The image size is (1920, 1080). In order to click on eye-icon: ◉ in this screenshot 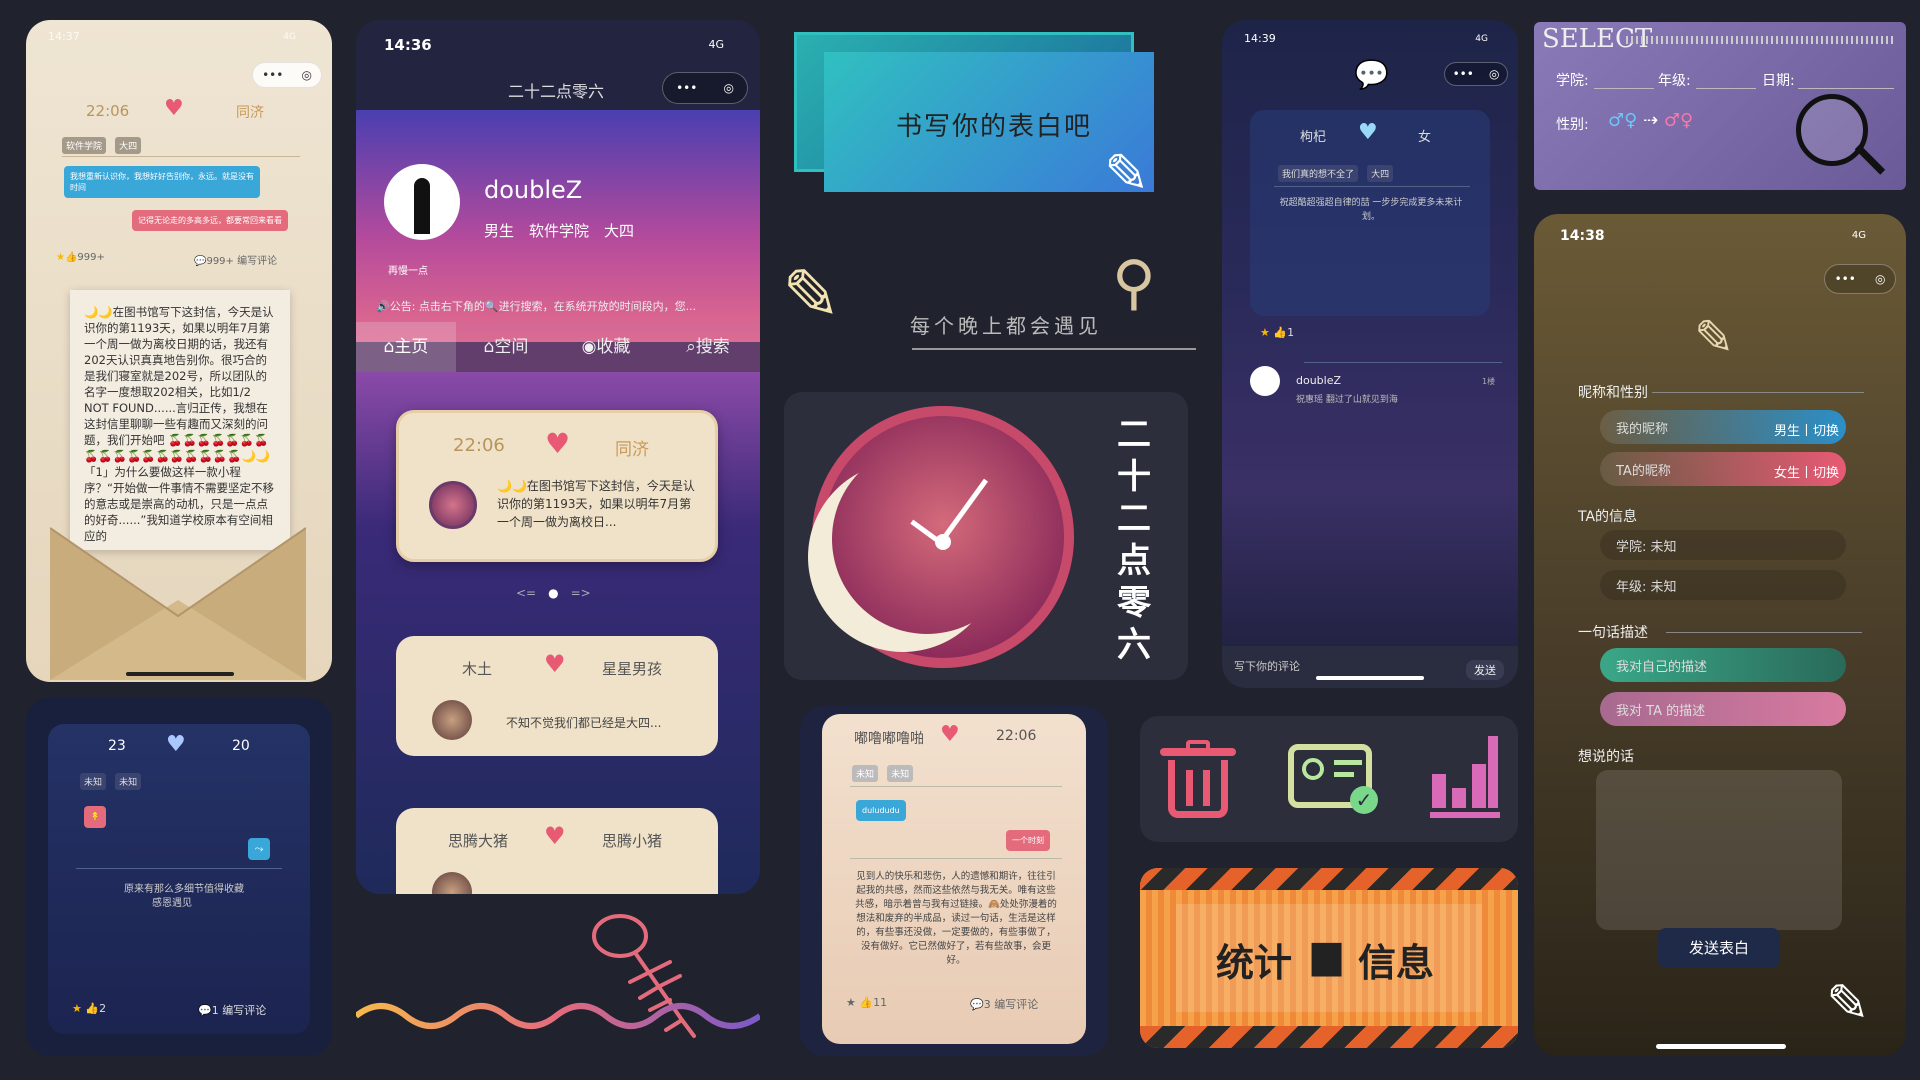, I will do `click(589, 347)`.